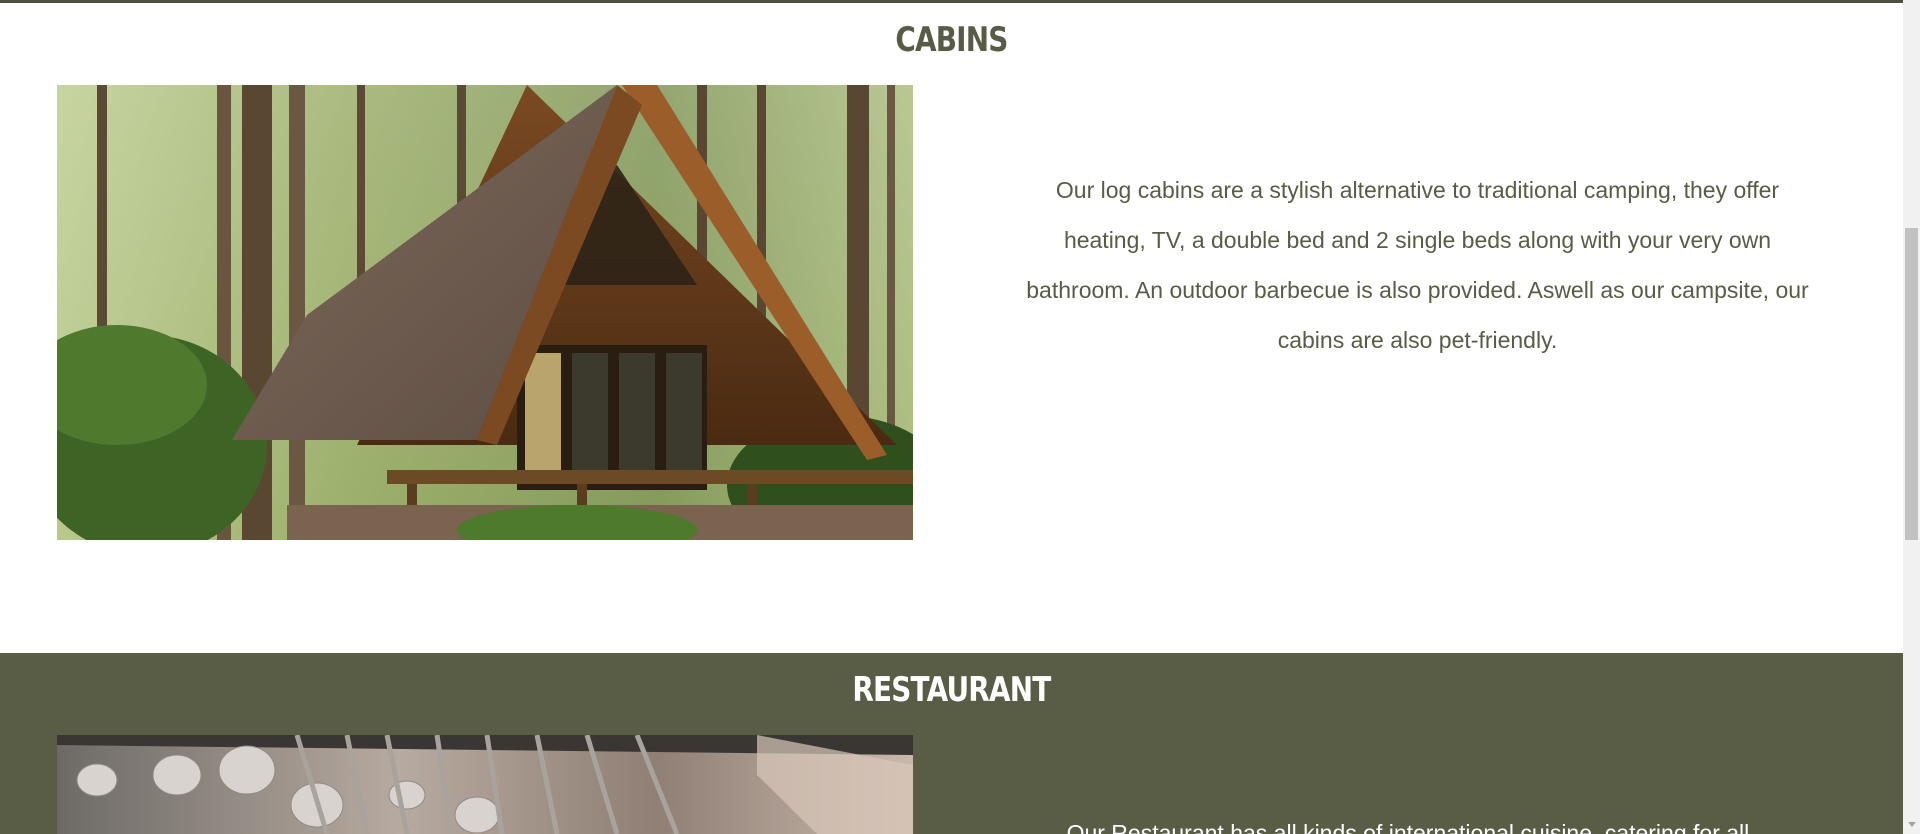  I want to click on cabins-title: CABINS, so click(951, 40).